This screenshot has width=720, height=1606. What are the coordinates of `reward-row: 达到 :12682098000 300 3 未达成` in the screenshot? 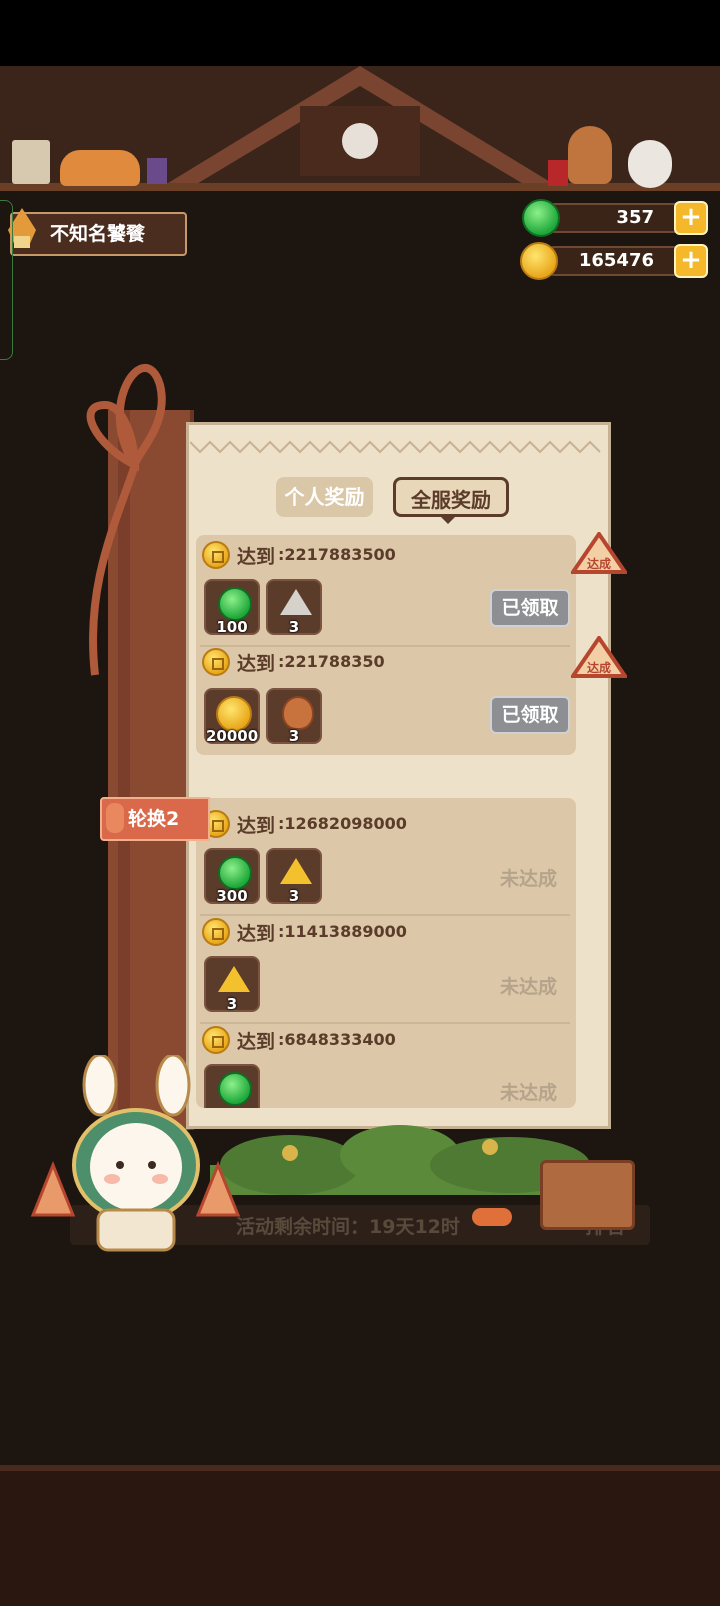 It's located at (386, 864).